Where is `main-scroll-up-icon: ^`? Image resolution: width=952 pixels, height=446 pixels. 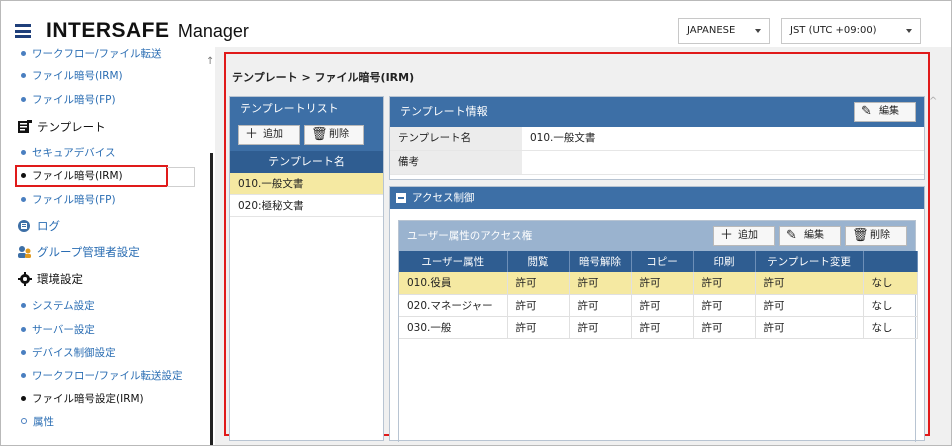 main-scroll-up-icon: ^ is located at coordinates (933, 101).